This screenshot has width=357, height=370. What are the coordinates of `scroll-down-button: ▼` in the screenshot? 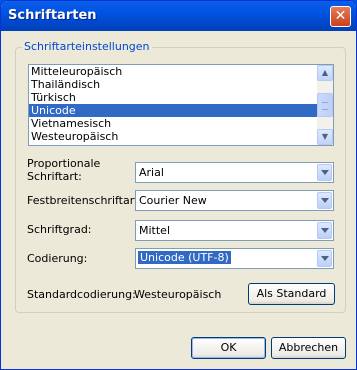 It's located at (325, 137).